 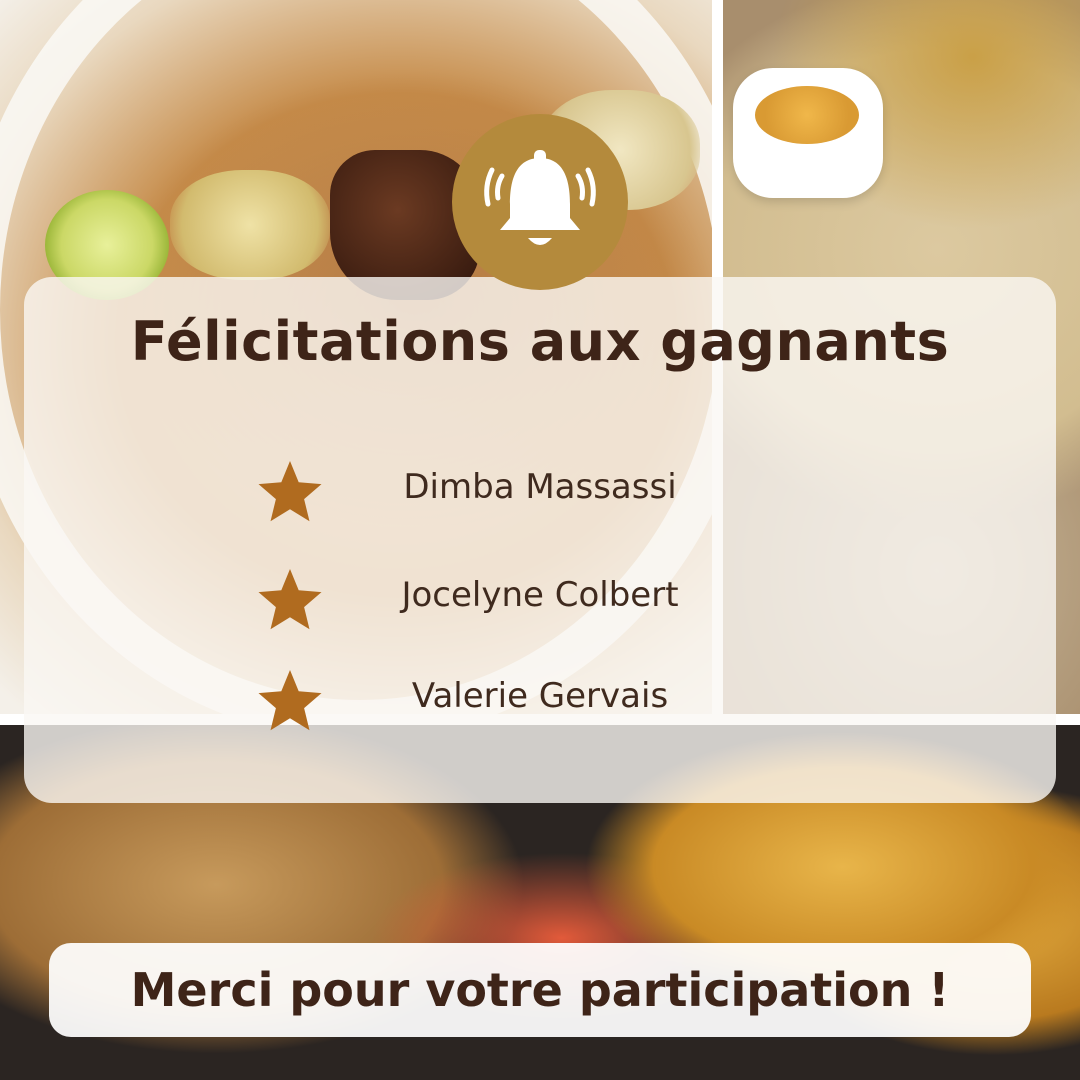 I want to click on winner-item: Jocelyne Colbert, so click(x=540, y=603).